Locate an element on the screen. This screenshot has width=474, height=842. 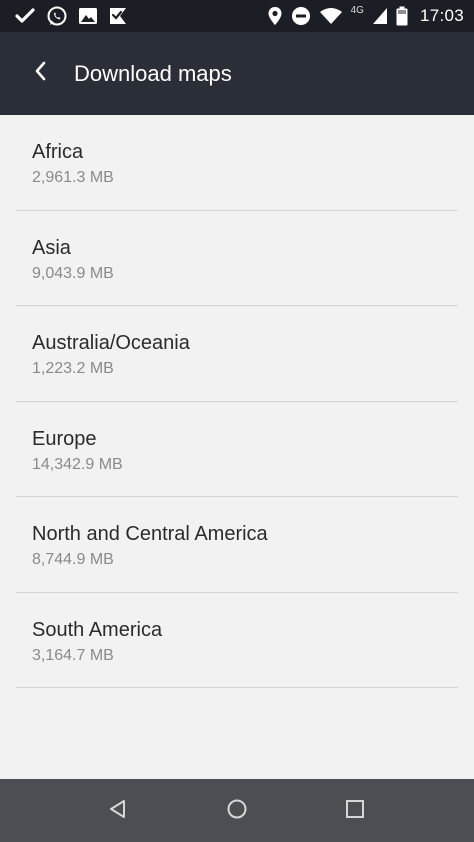
signal-icon is located at coordinates (380, 16).